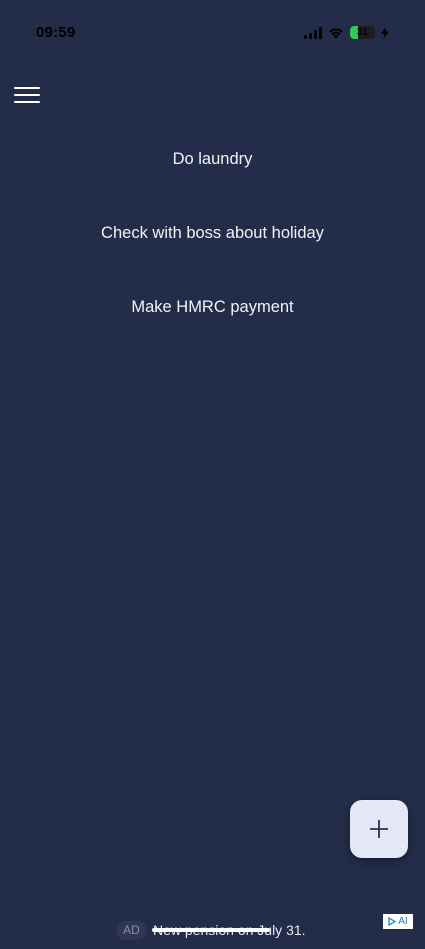  What do you see at coordinates (392, 921) in the screenshot?
I see `adchoices-icon` at bounding box center [392, 921].